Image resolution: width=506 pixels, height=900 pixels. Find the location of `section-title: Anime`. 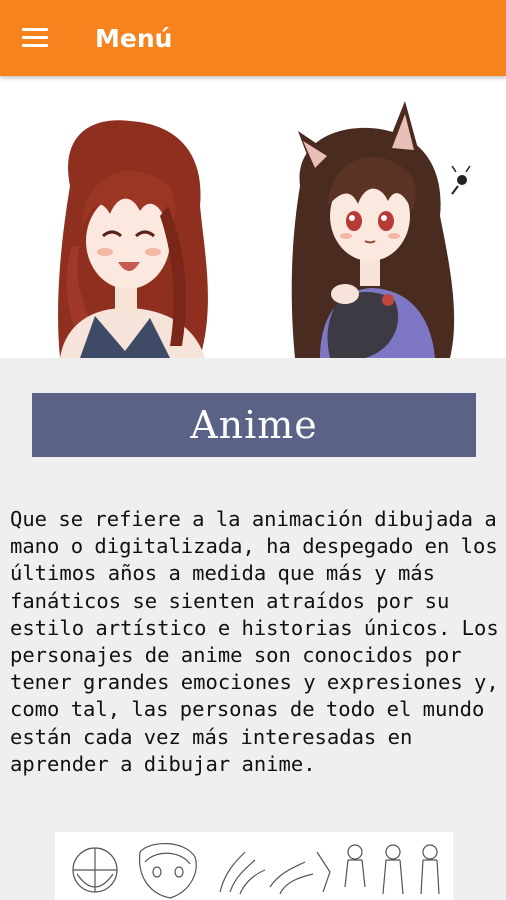

section-title: Anime is located at coordinates (254, 425).